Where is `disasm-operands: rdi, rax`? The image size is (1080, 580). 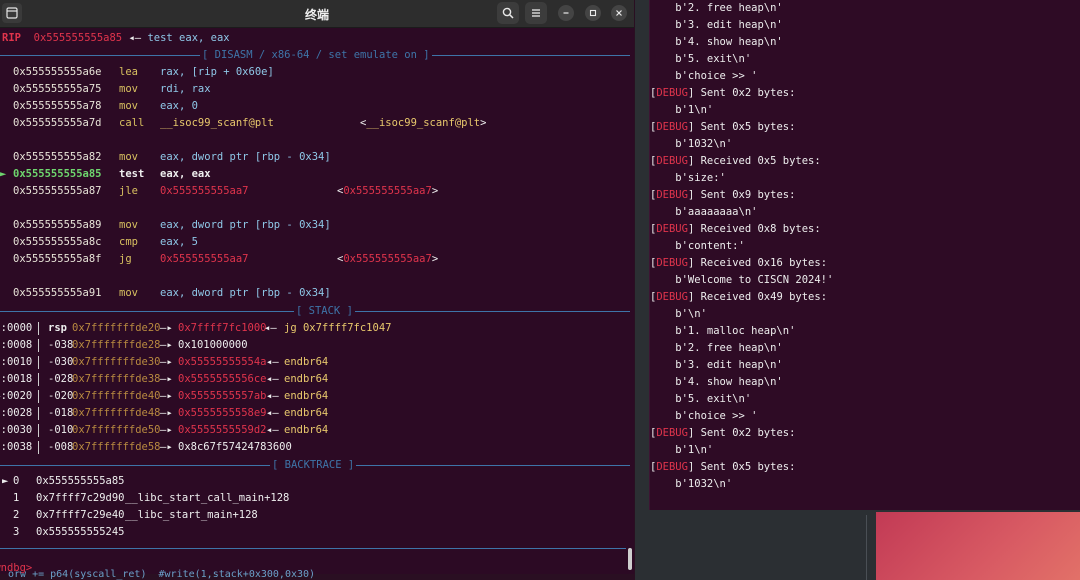
disasm-operands: rdi, rax is located at coordinates (185, 89).